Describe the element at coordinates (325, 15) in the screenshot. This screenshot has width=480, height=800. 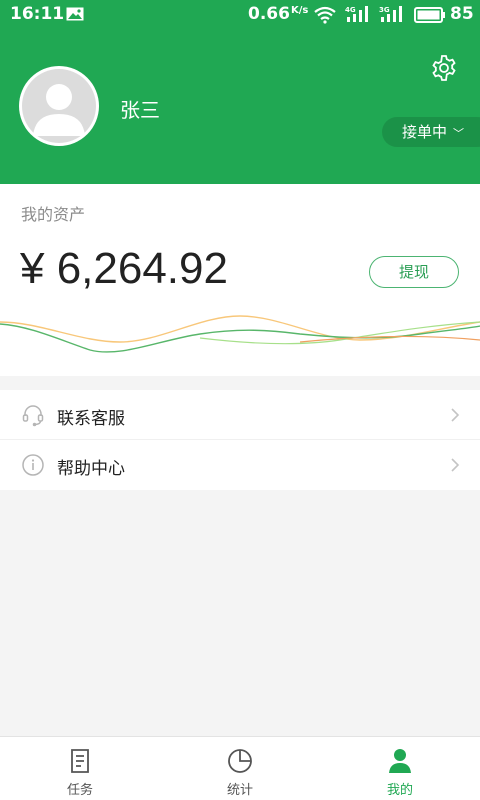
I see `wifi-icon` at that location.